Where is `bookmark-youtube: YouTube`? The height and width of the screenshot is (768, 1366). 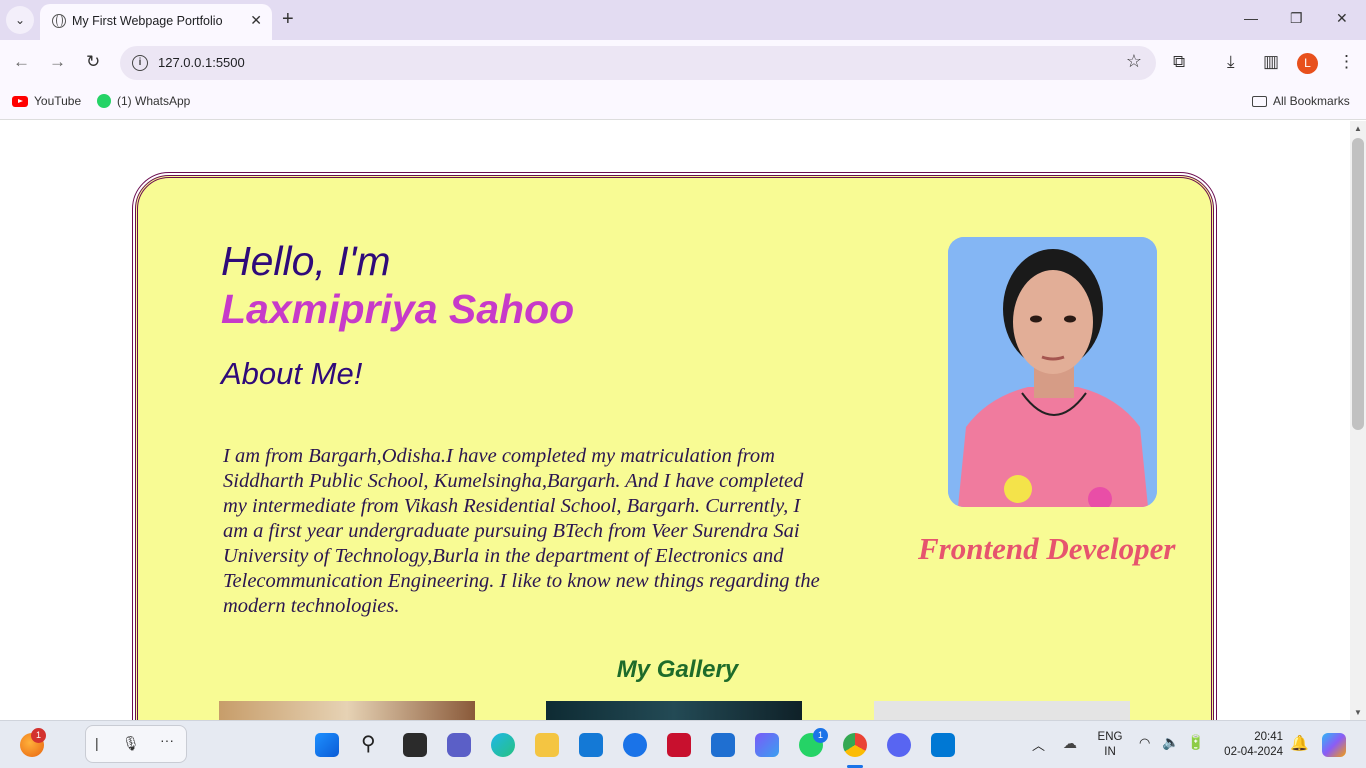
bookmark-youtube: YouTube is located at coordinates (46, 101).